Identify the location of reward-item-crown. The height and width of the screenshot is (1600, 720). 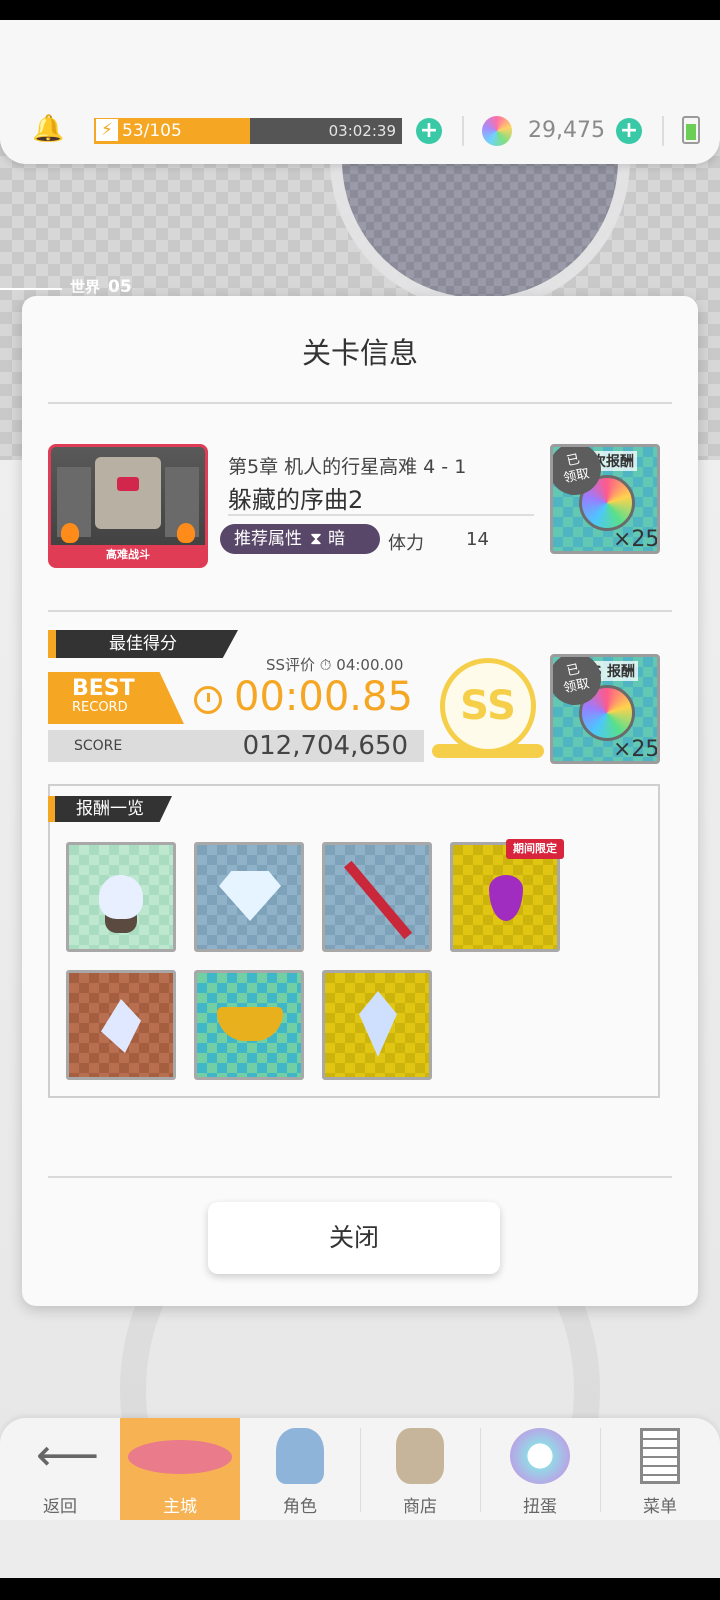
(249, 1025).